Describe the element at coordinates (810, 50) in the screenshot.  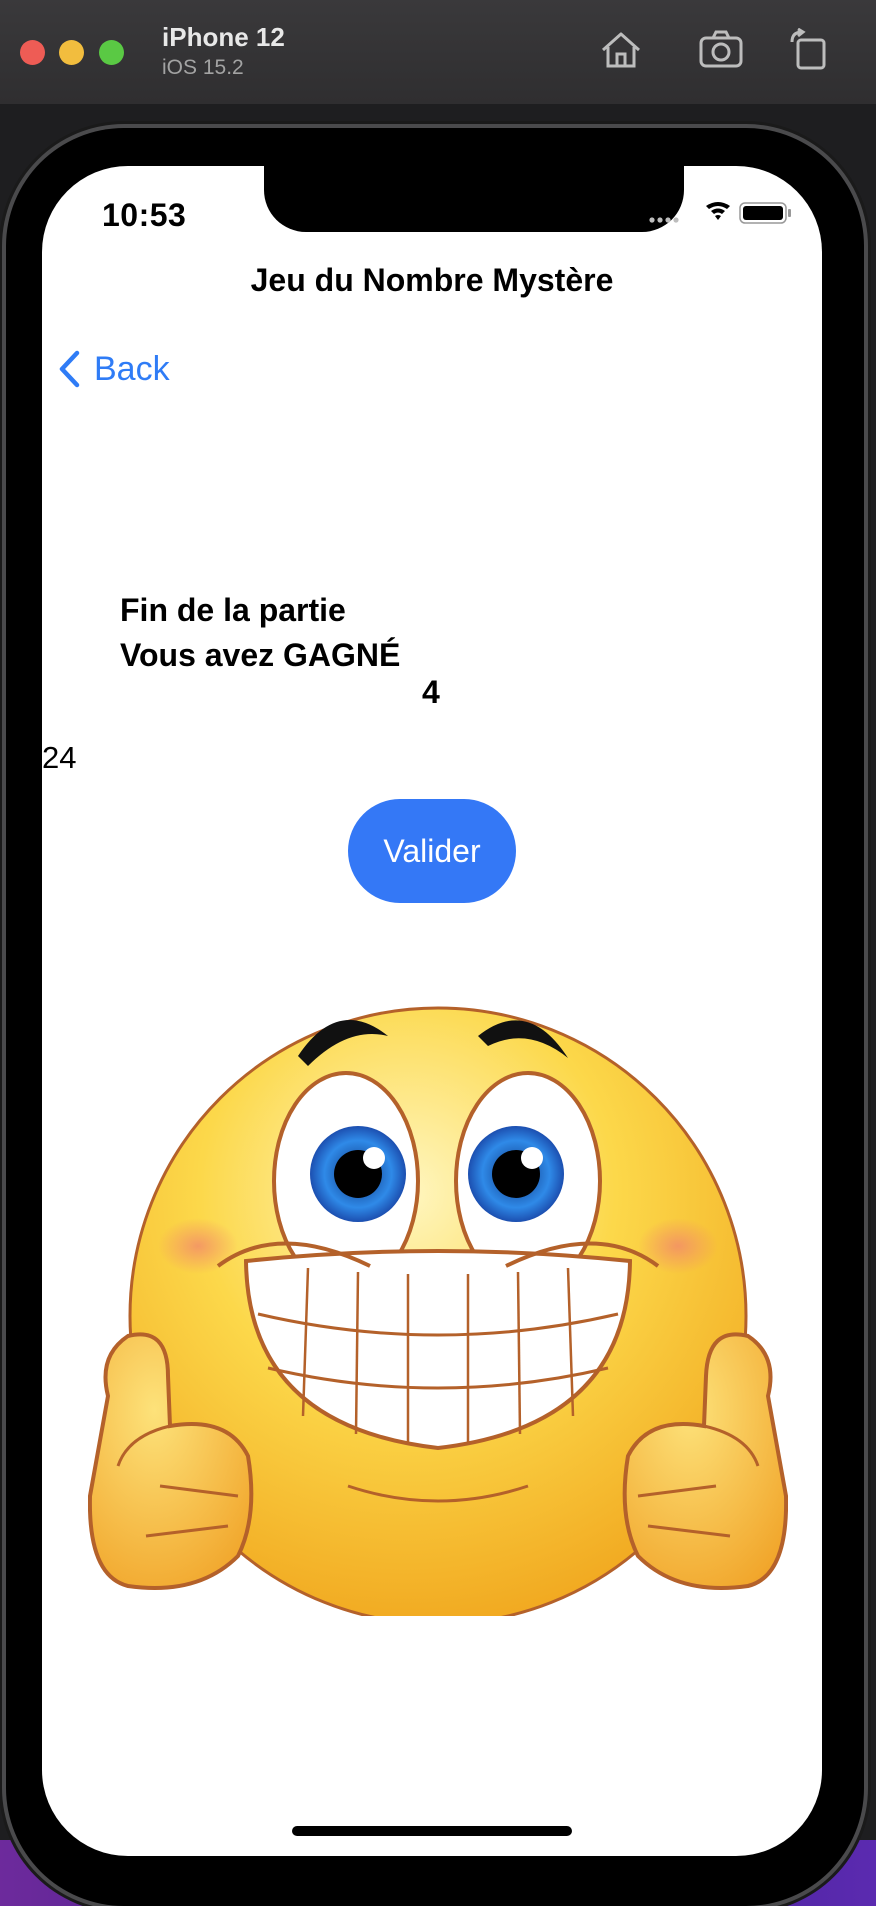
I see `rotate-icon` at that location.